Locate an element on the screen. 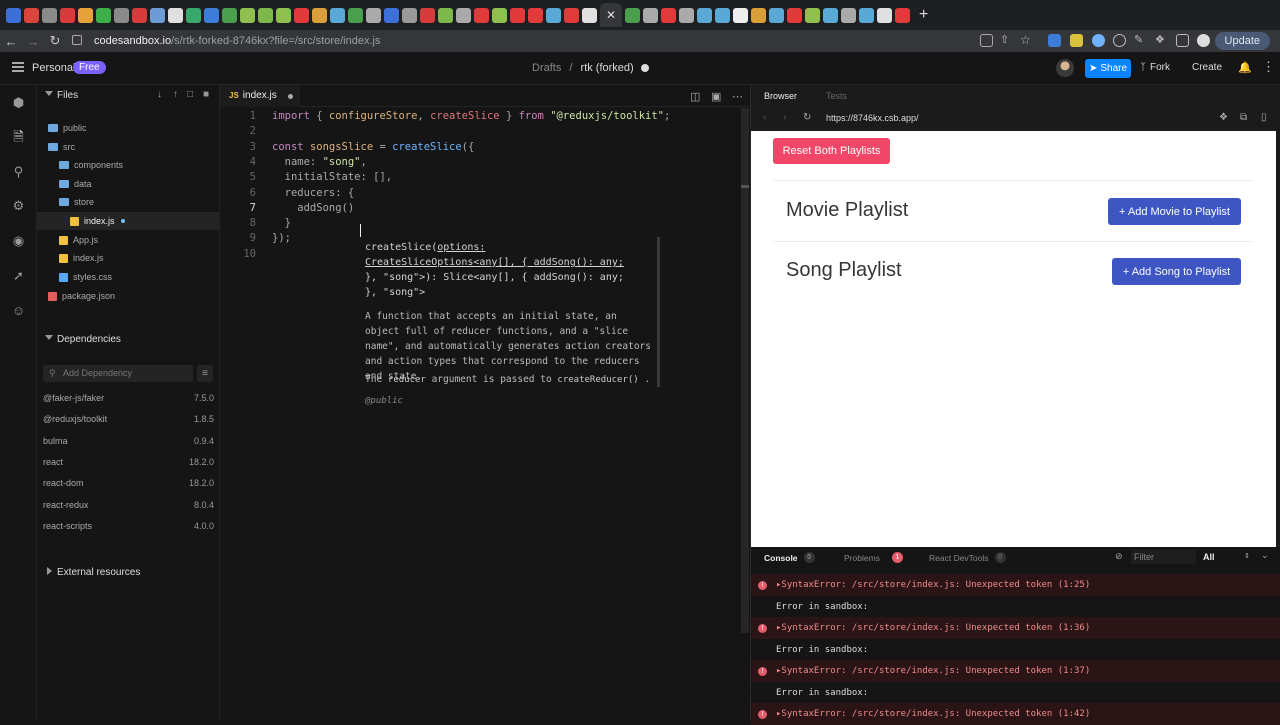 Image resolution: width=1280 pixels, height=725 pixels. create-button: Create is located at coordinates (1207, 67).